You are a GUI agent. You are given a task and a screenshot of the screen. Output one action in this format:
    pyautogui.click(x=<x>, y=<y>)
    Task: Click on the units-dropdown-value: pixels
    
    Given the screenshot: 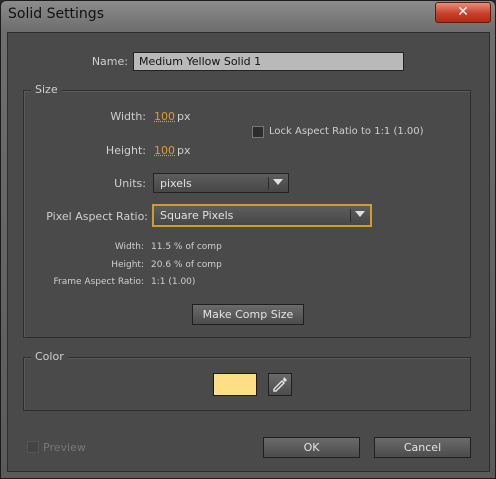 What is the action you would take?
    pyautogui.click(x=176, y=183)
    